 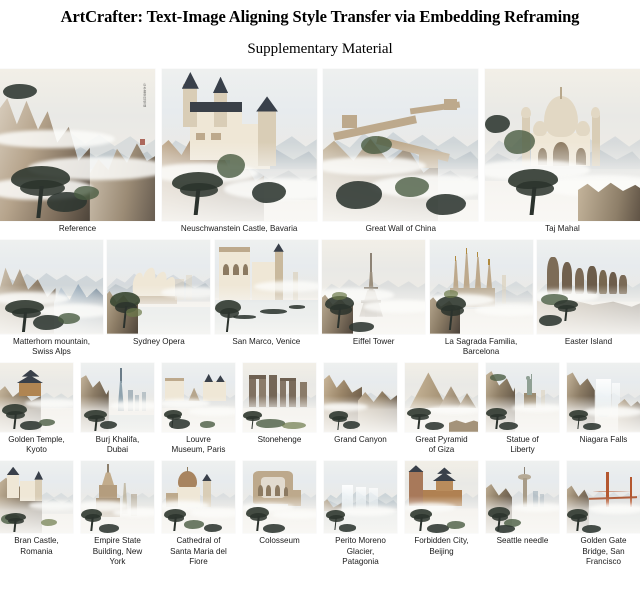 I want to click on figure-cell: San Marco, Venice, so click(x=266, y=298).